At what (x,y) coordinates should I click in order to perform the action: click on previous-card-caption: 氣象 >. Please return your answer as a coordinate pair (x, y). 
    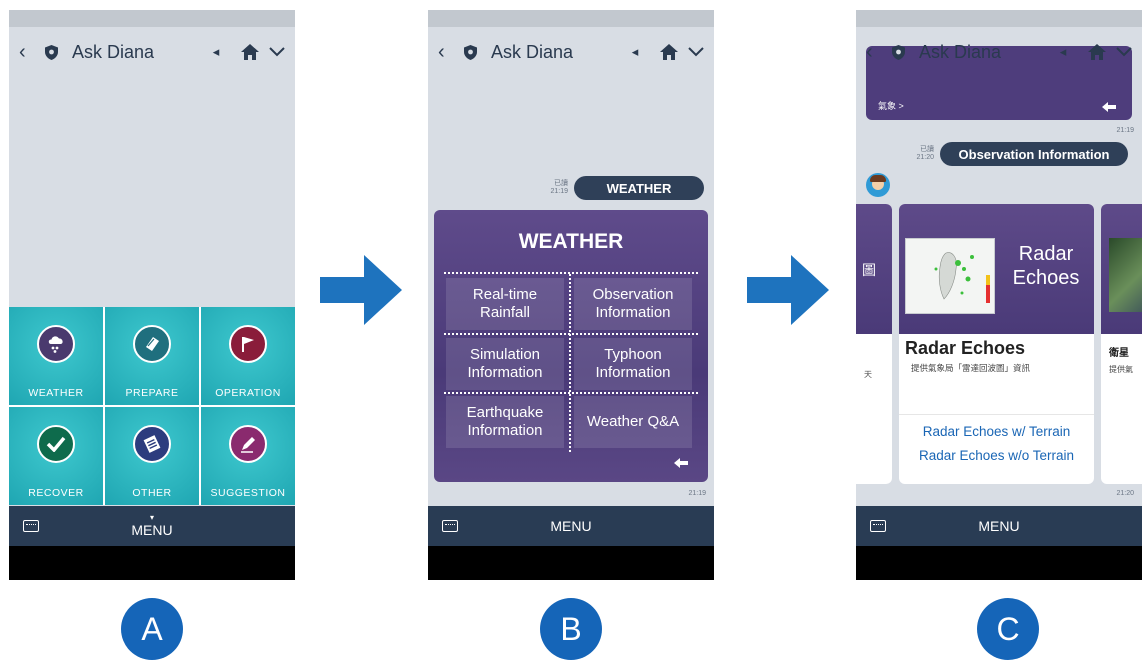
    Looking at the image, I should click on (891, 106).